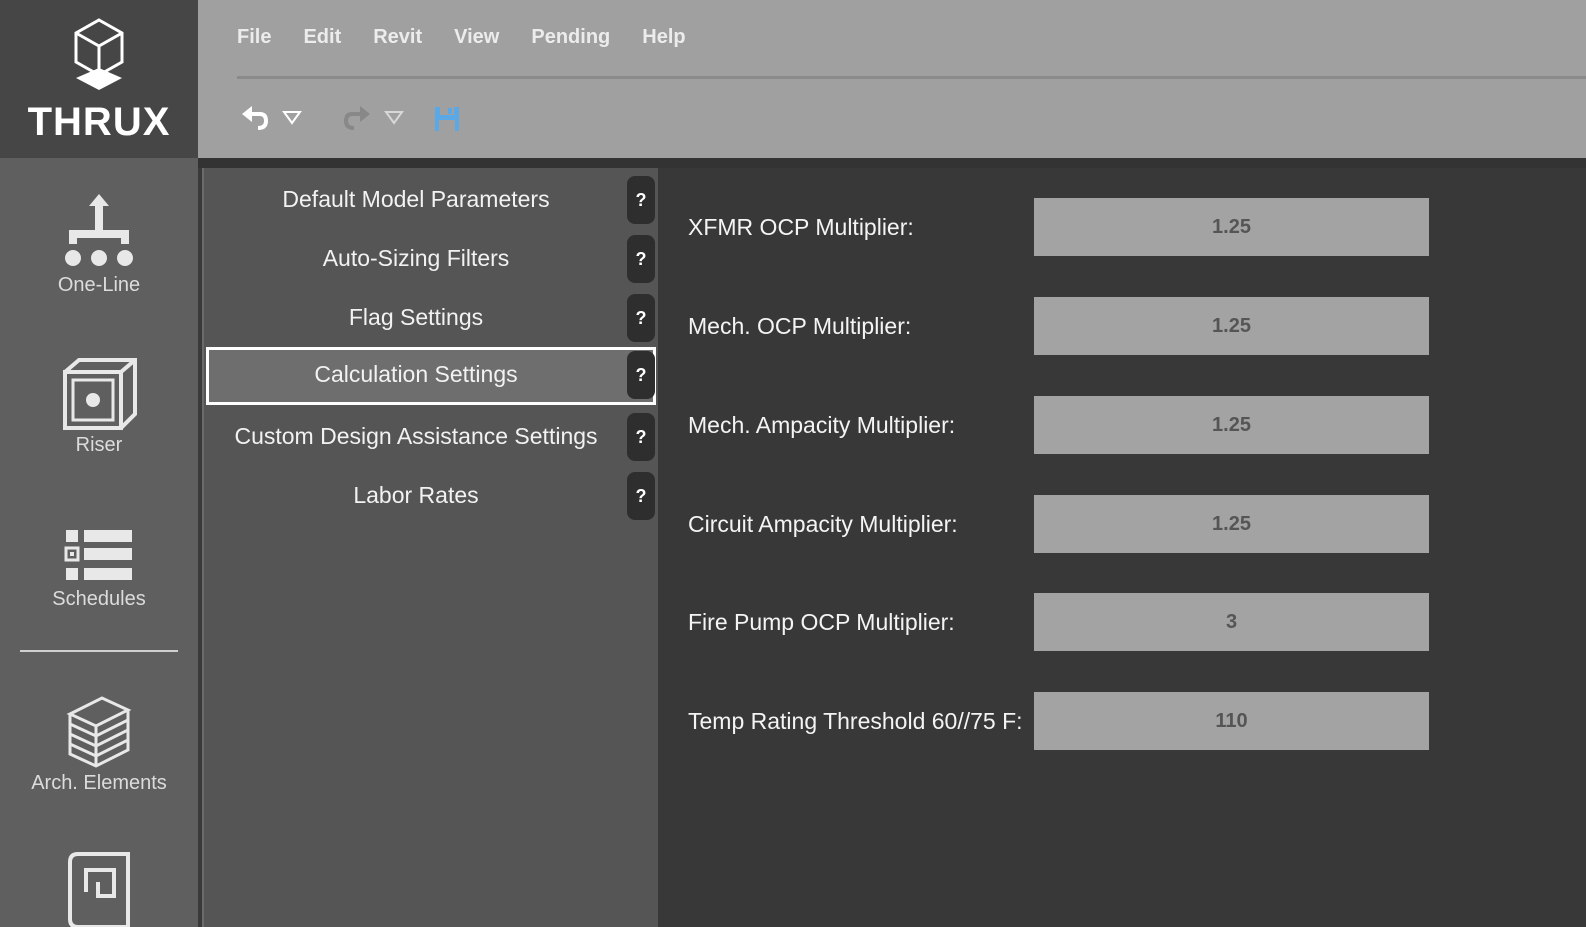 This screenshot has width=1586, height=927. Describe the element at coordinates (99, 122) in the screenshot. I see `logo-text: THRUX` at that location.